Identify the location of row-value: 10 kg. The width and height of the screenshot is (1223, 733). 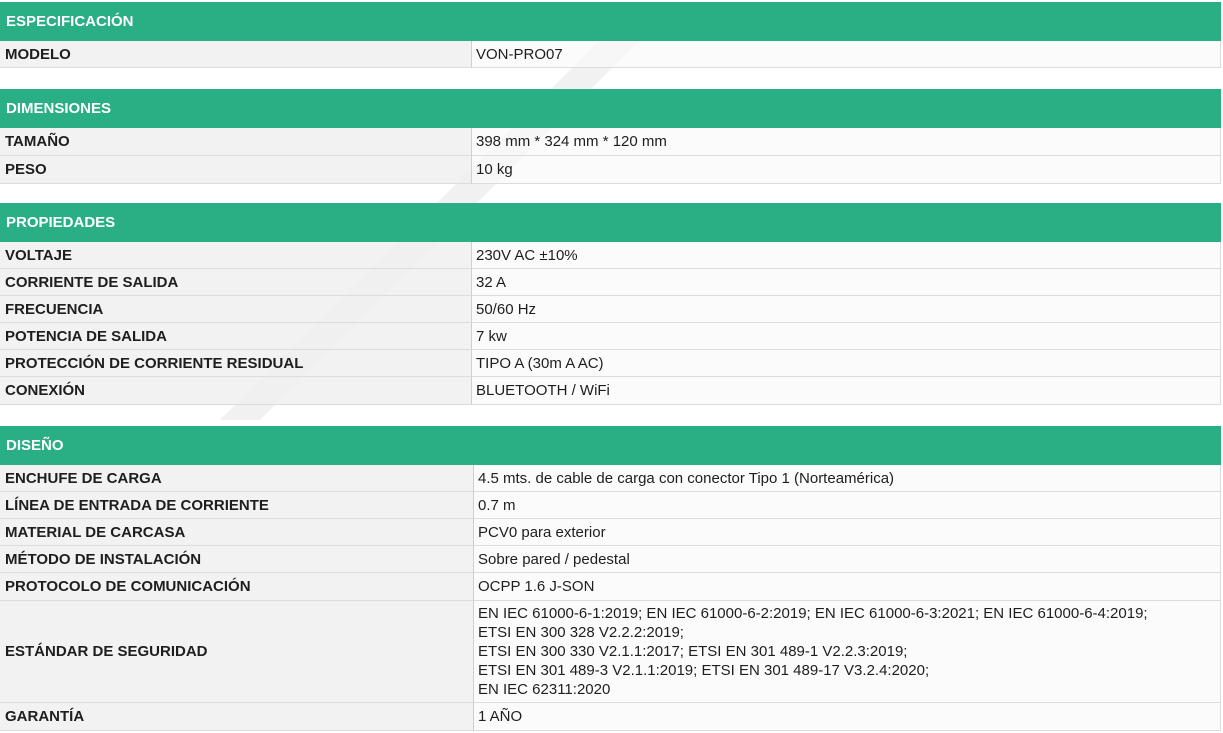
(846, 170).